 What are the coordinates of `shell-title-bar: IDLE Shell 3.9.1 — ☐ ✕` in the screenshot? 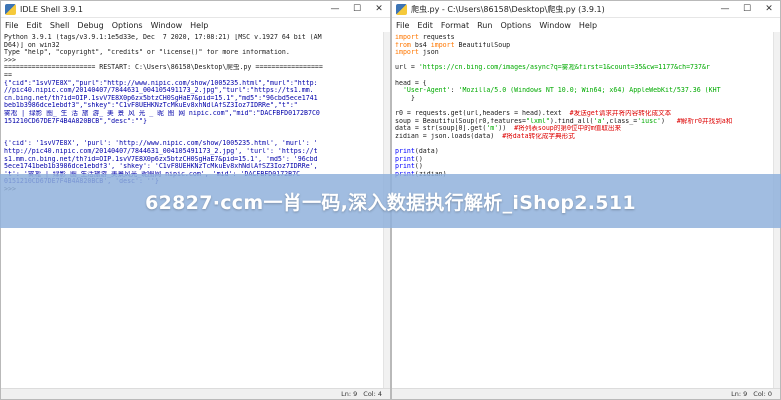 It's located at (195, 9).